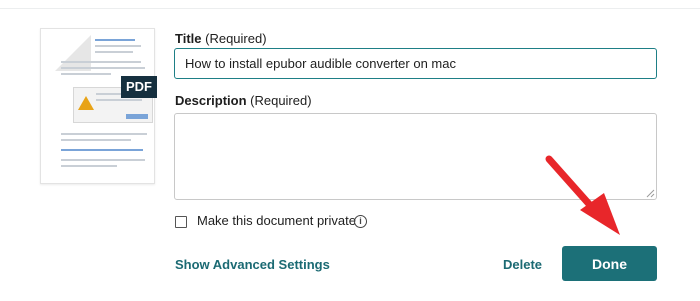  I want to click on title-input, so click(415, 63).